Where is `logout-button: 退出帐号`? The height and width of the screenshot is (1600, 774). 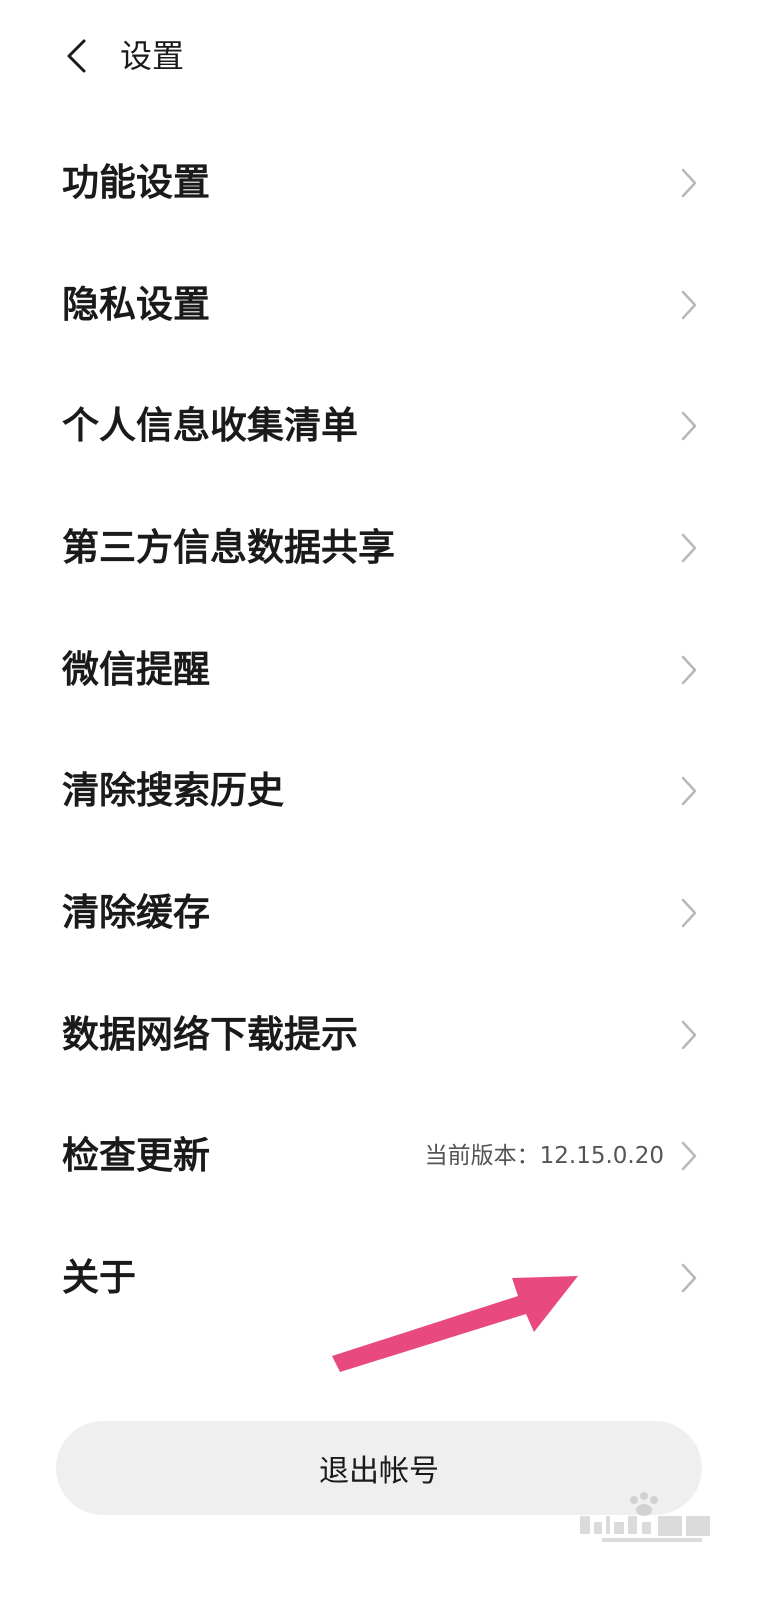 logout-button: 退出帐号 is located at coordinates (379, 1468).